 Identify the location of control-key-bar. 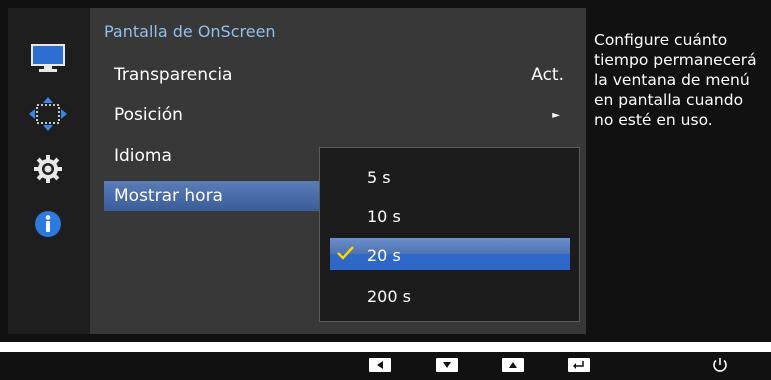
(385, 366).